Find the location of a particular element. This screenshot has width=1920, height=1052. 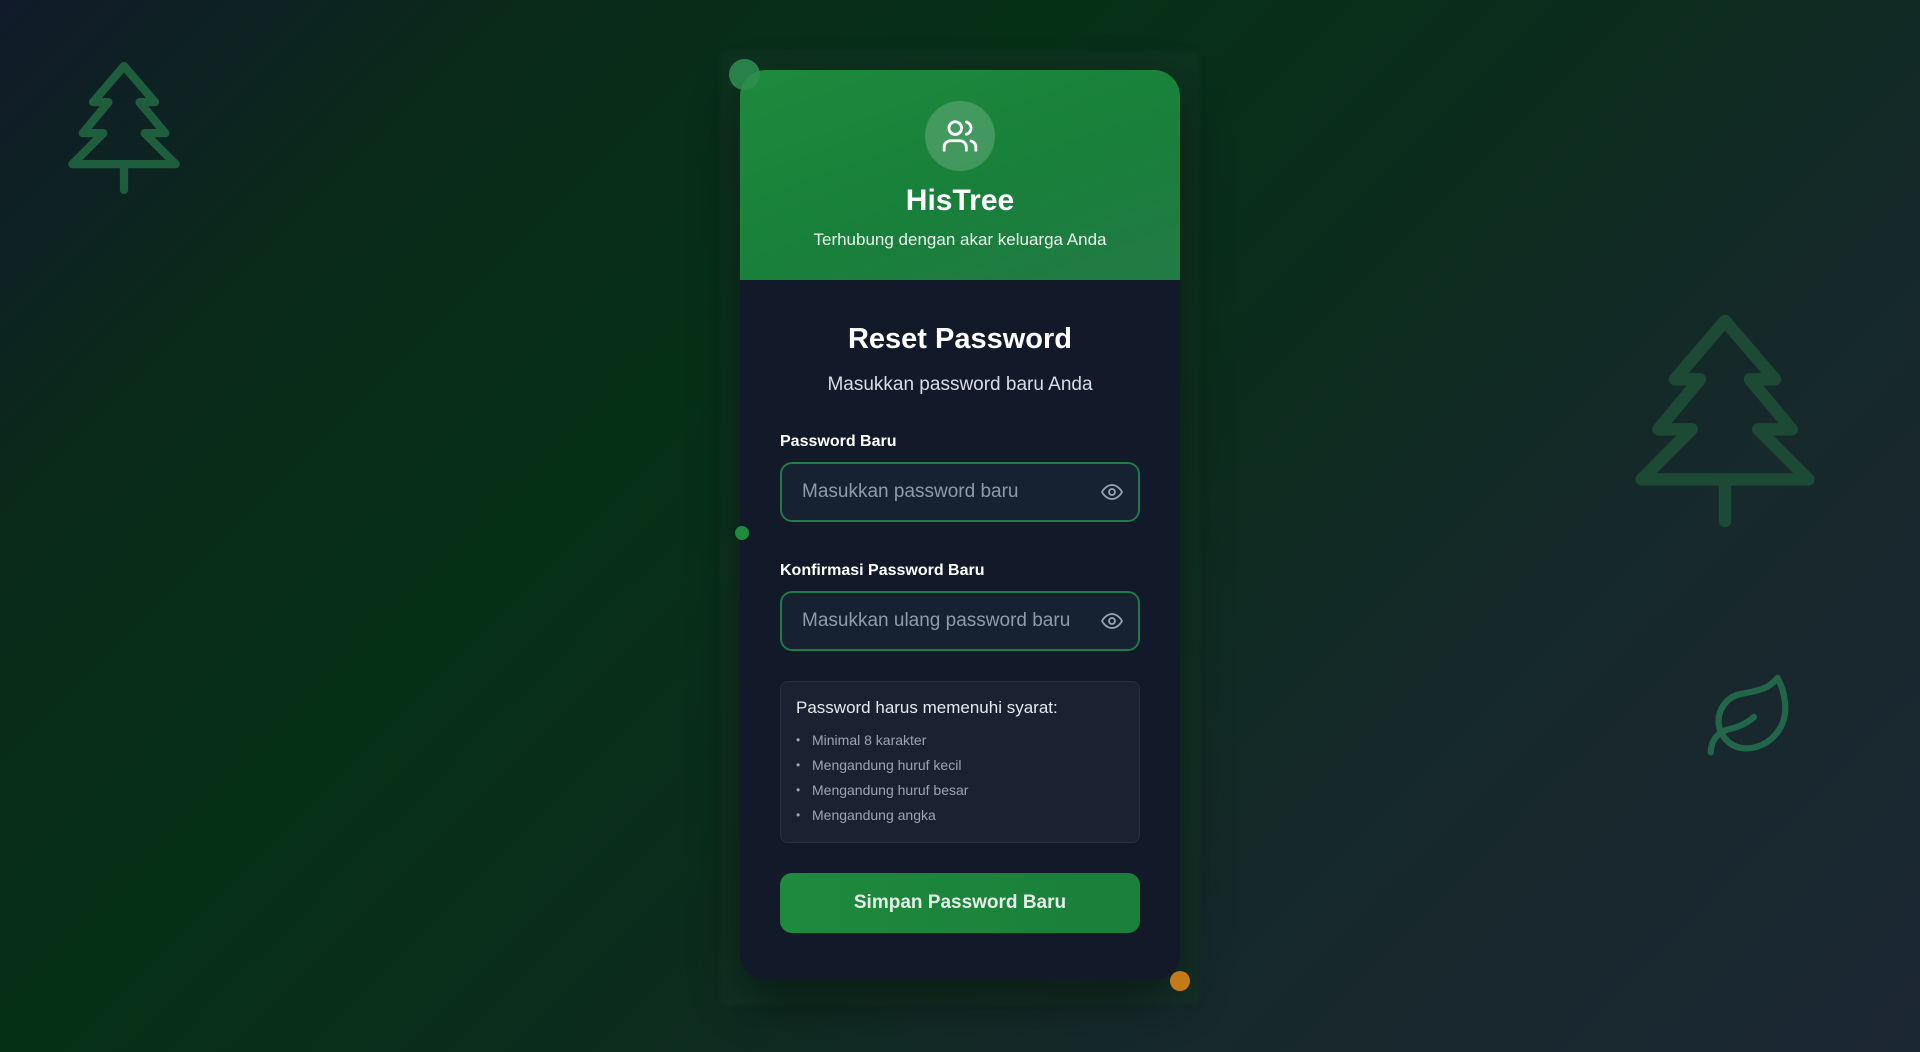

new-password-input is located at coordinates (942, 492).